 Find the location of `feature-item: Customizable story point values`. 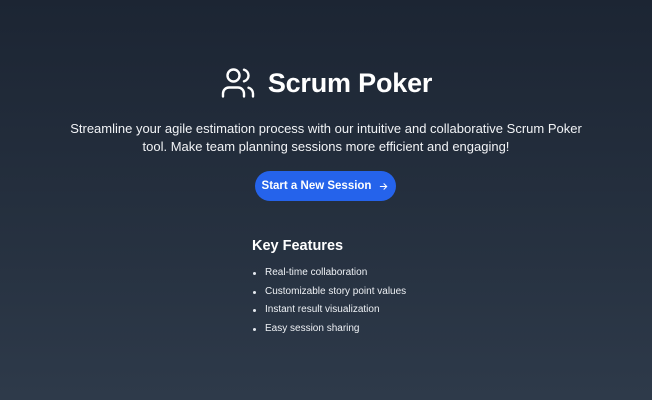

feature-item: Customizable story point values is located at coordinates (352, 292).